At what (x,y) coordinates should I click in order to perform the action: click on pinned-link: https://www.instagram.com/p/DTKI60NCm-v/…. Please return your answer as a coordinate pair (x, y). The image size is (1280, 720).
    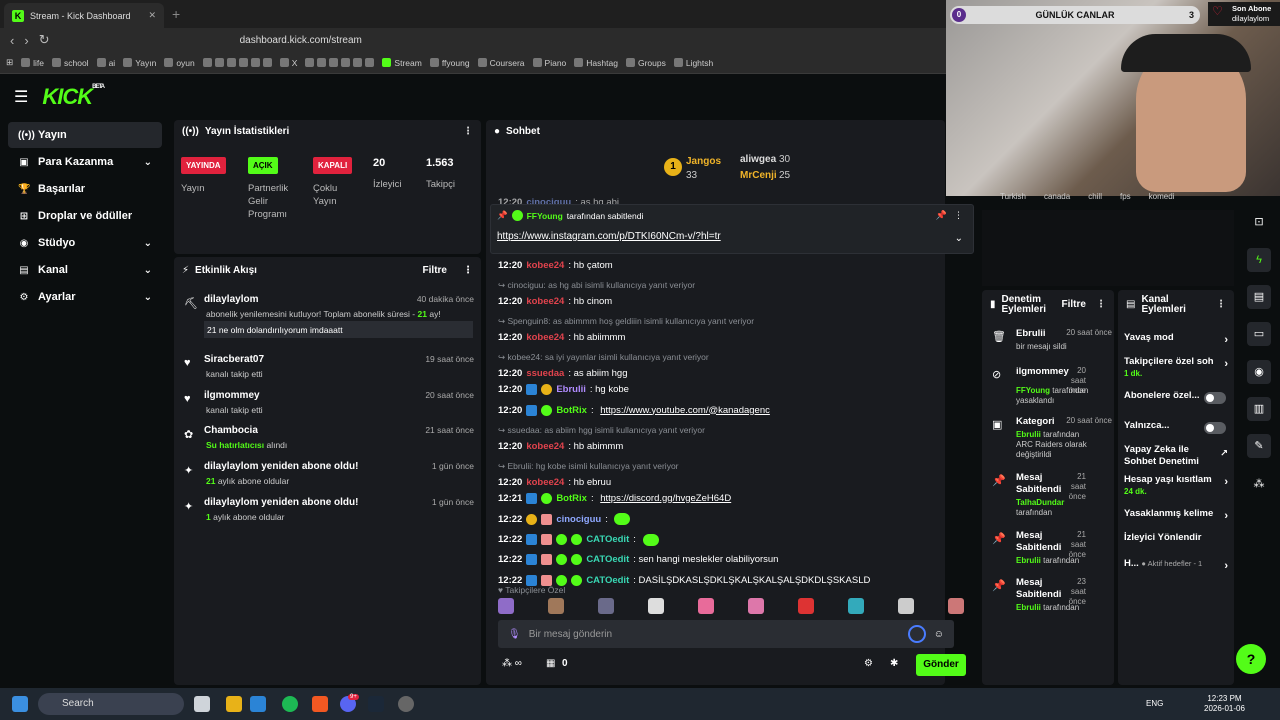
    Looking at the image, I should click on (609, 236).